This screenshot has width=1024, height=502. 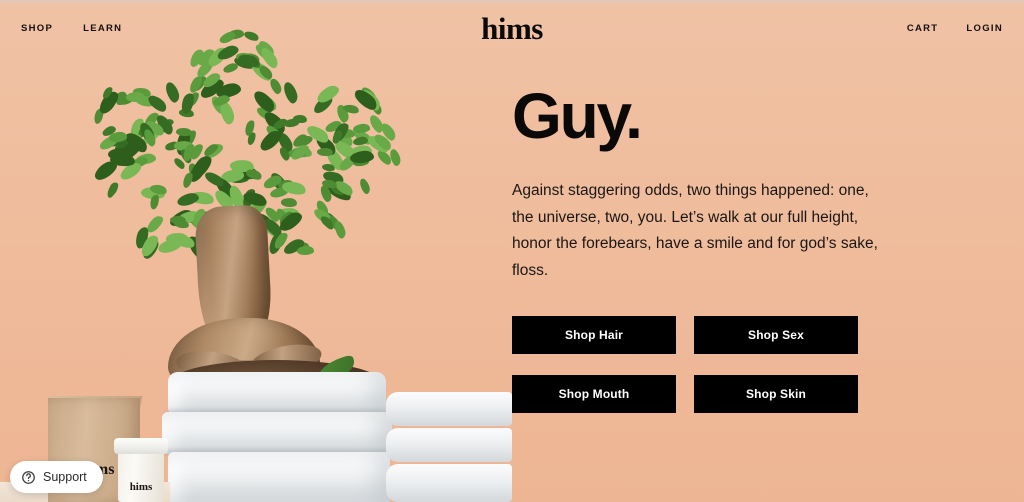 I want to click on hims-logo: hims, so click(x=512, y=28).